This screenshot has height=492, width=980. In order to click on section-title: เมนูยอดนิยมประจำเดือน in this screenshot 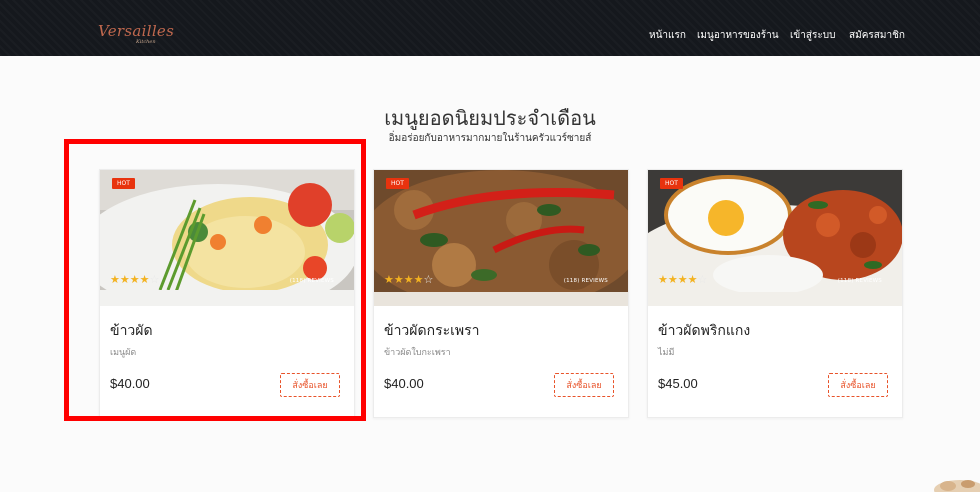, I will do `click(490, 119)`.